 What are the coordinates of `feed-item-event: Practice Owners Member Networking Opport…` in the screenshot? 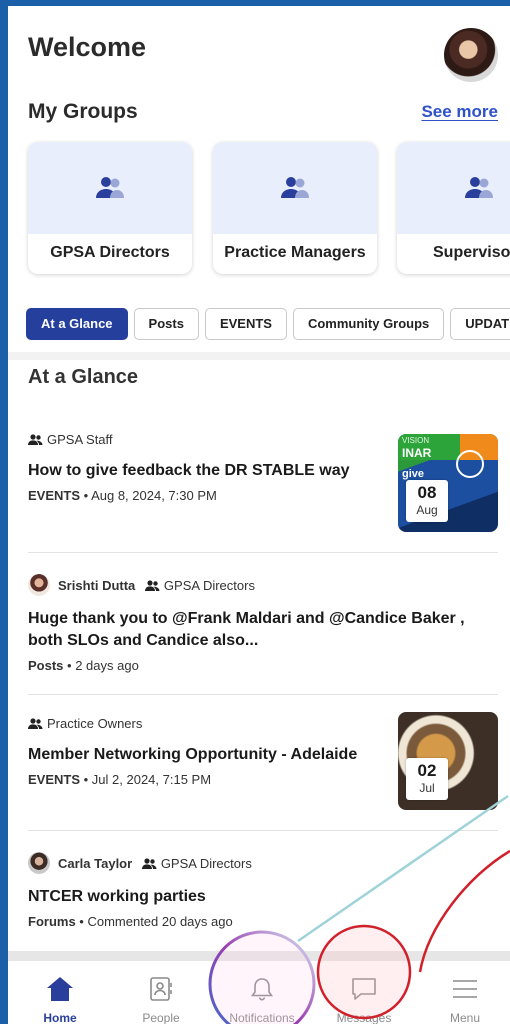 It's located at (263, 768).